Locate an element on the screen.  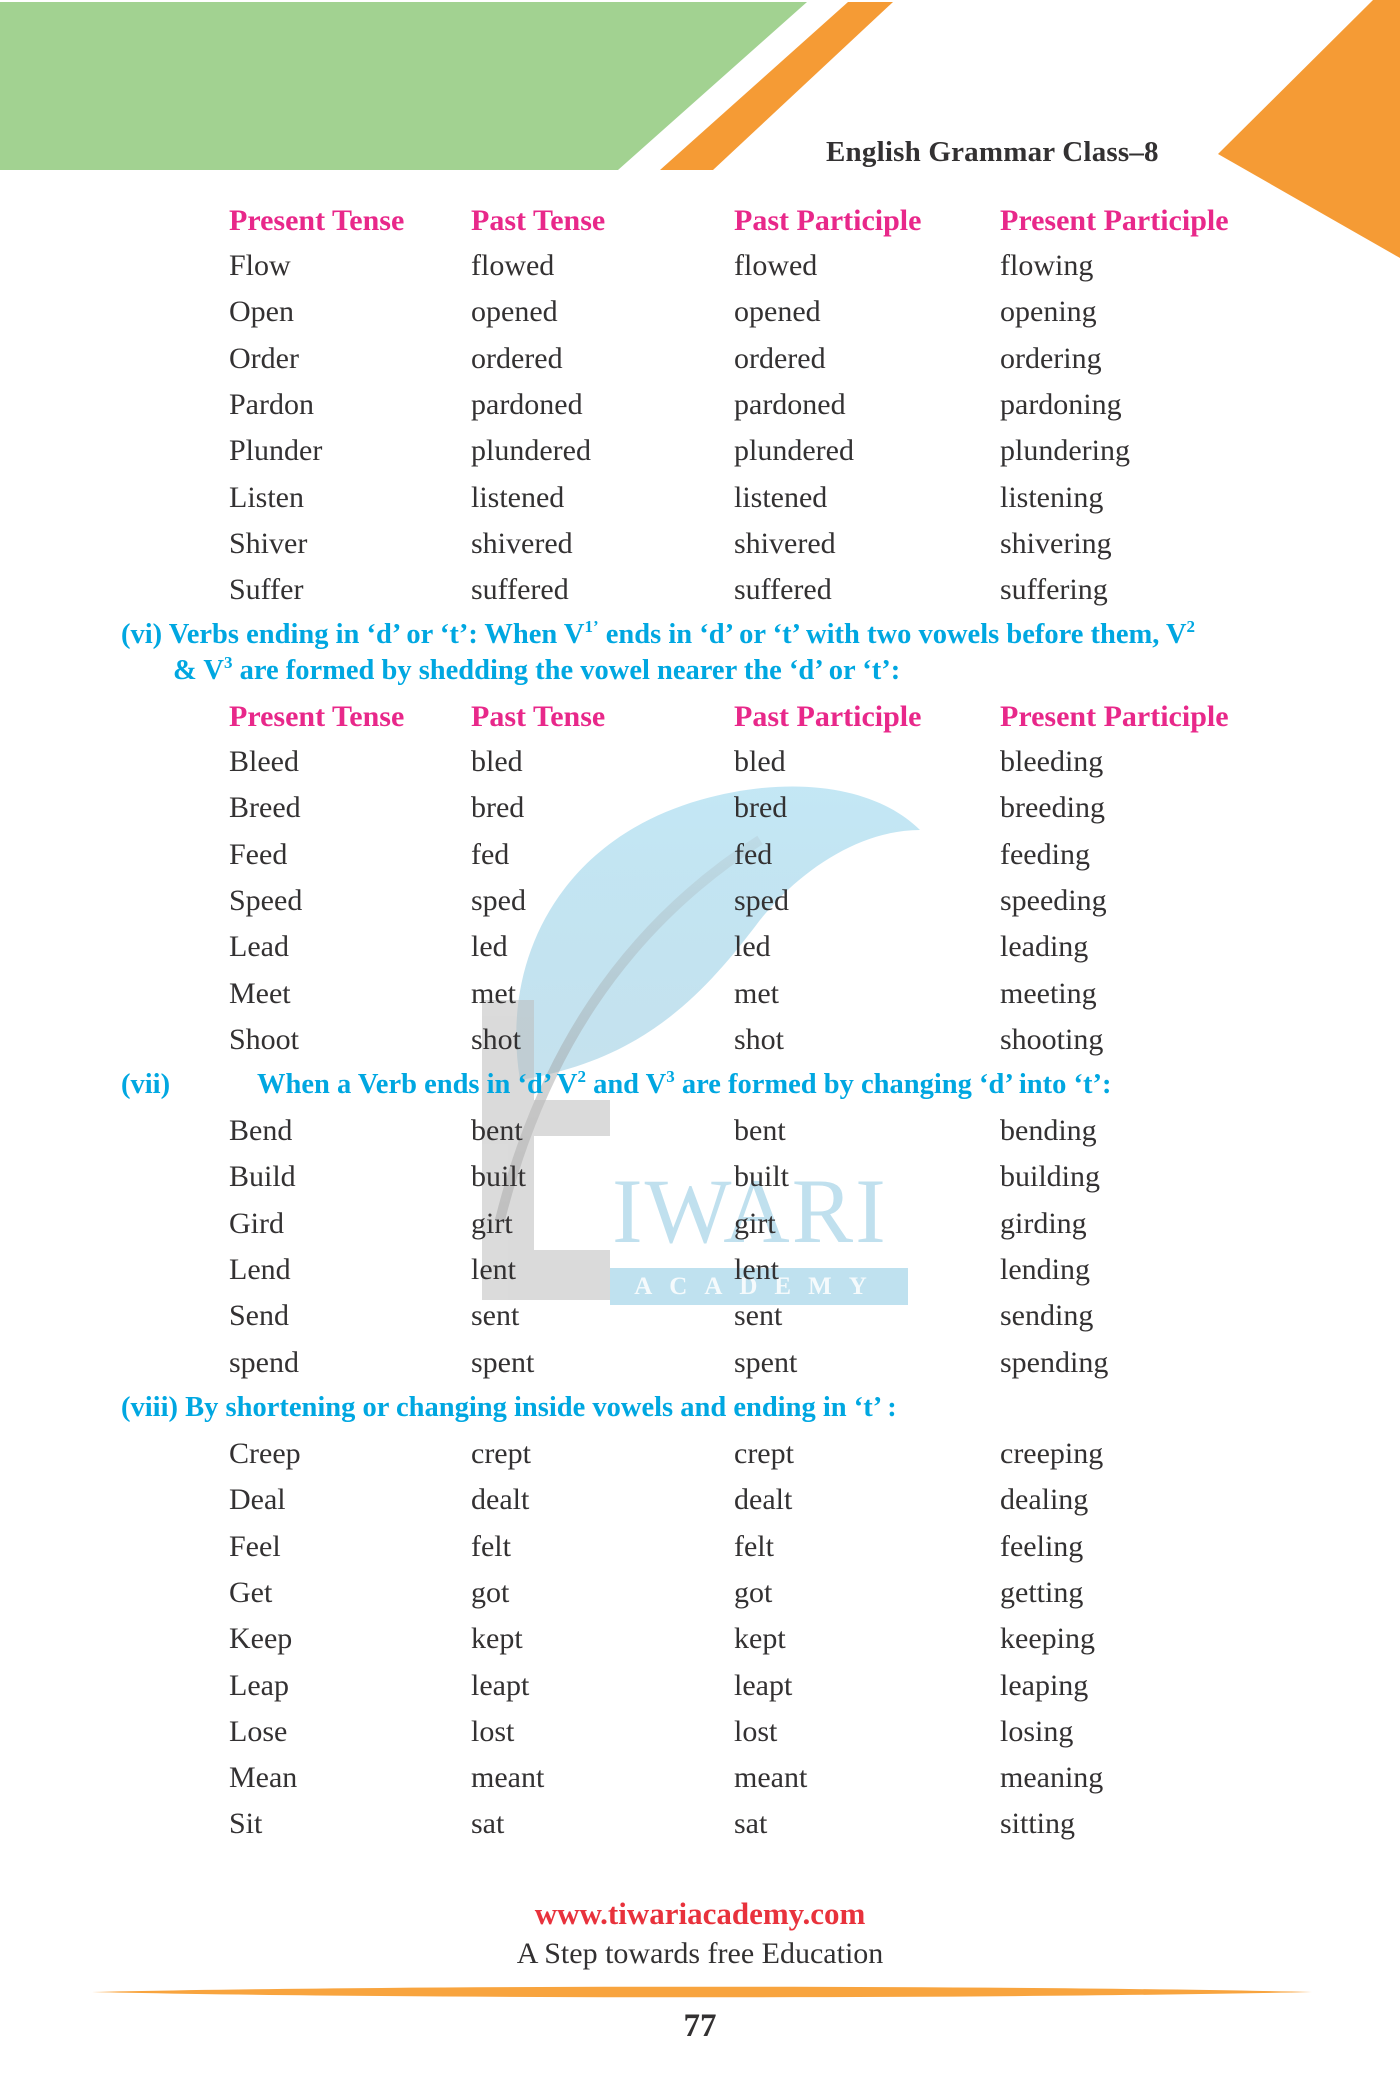
section-viii-cell-present-participle: sitting is located at coordinates (1038, 1824).